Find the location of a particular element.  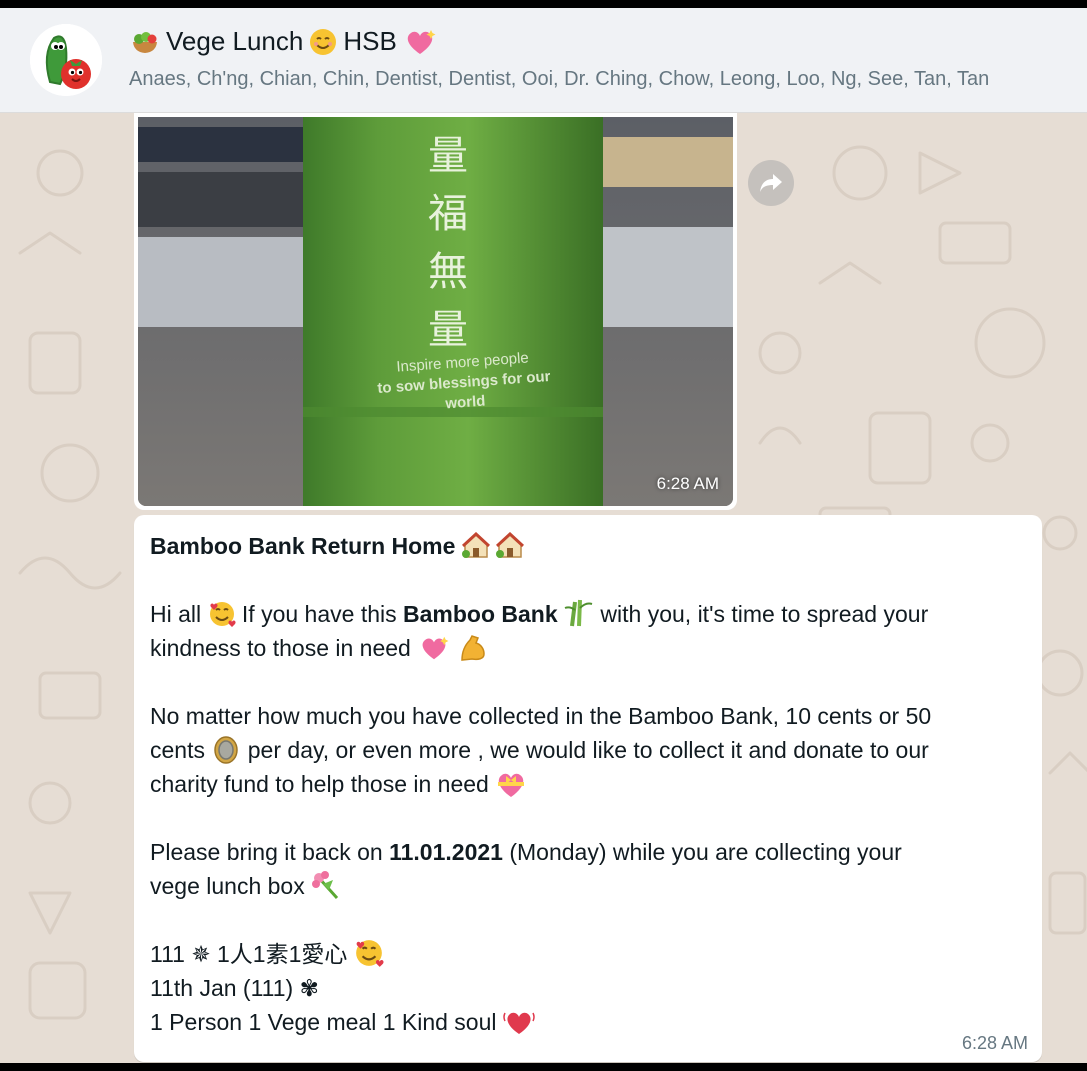

group-name-suffix: HSB is located at coordinates (370, 41).